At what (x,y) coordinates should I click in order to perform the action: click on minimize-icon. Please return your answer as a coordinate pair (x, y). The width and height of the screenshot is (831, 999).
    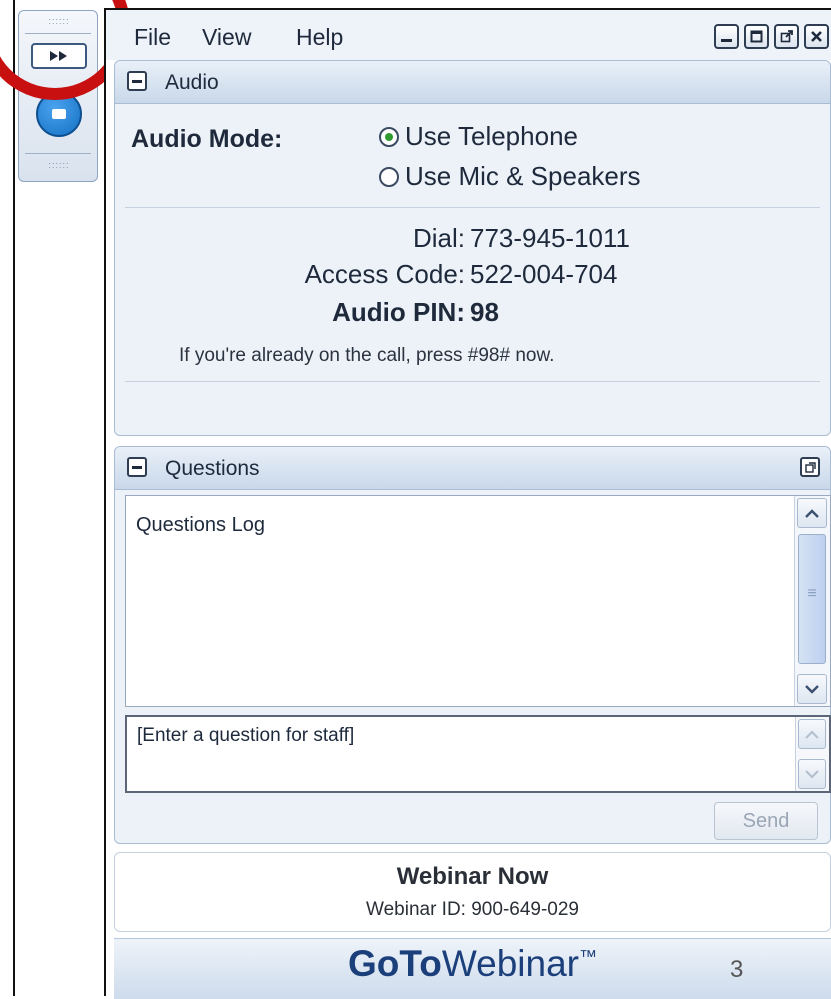
    Looking at the image, I should click on (726, 36).